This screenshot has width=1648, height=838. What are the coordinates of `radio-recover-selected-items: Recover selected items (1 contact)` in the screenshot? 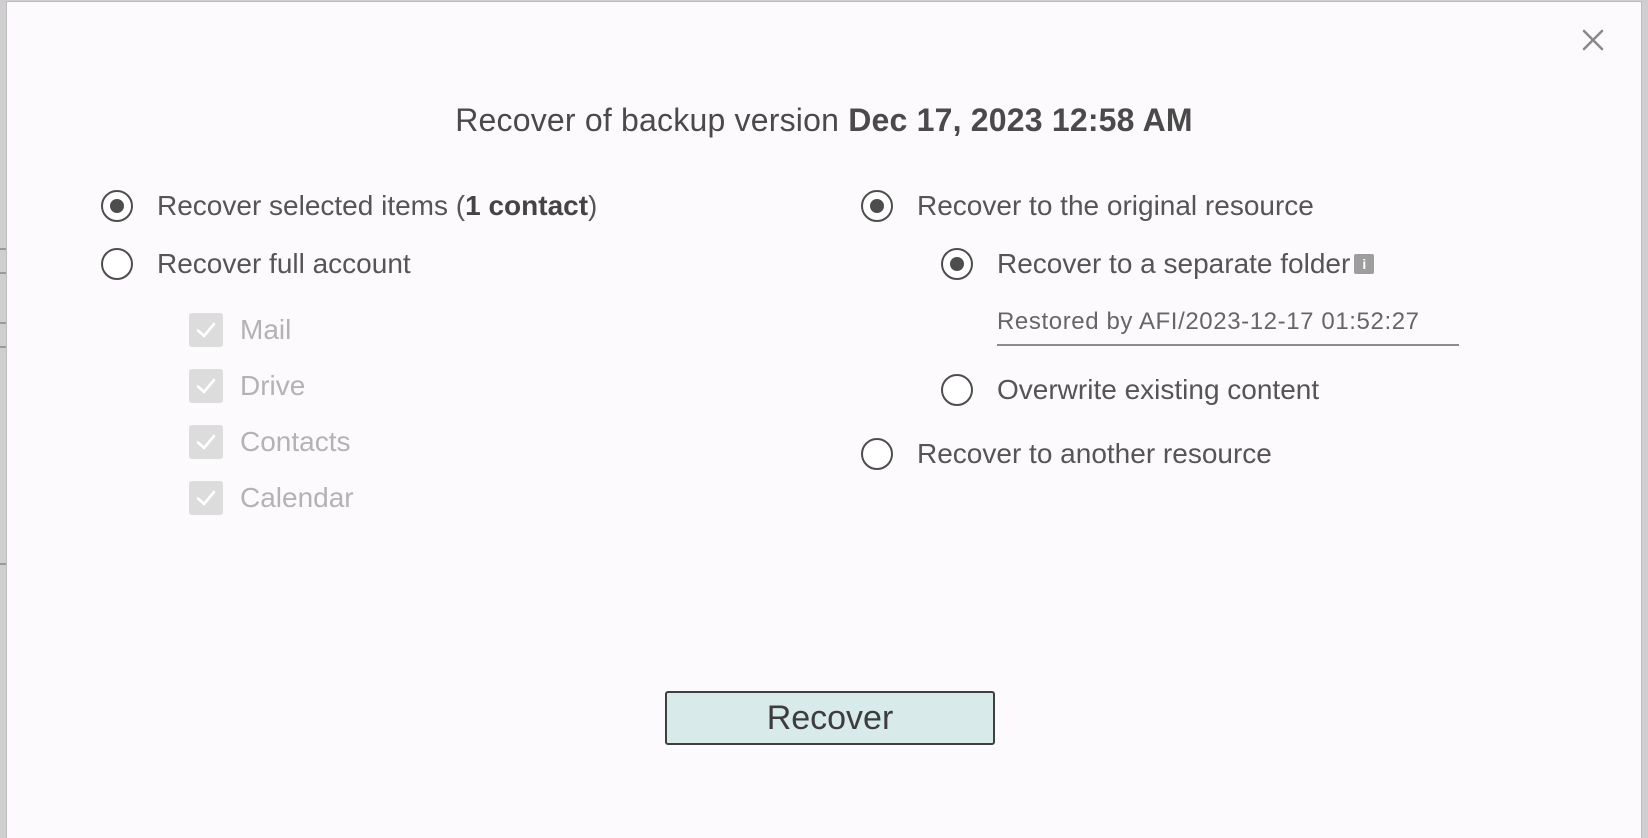 It's located at (349, 206).